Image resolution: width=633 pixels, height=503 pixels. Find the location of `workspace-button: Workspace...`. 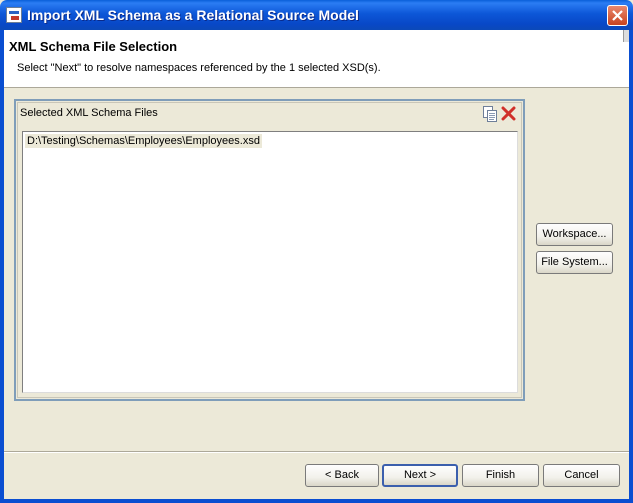

workspace-button: Workspace... is located at coordinates (574, 234).